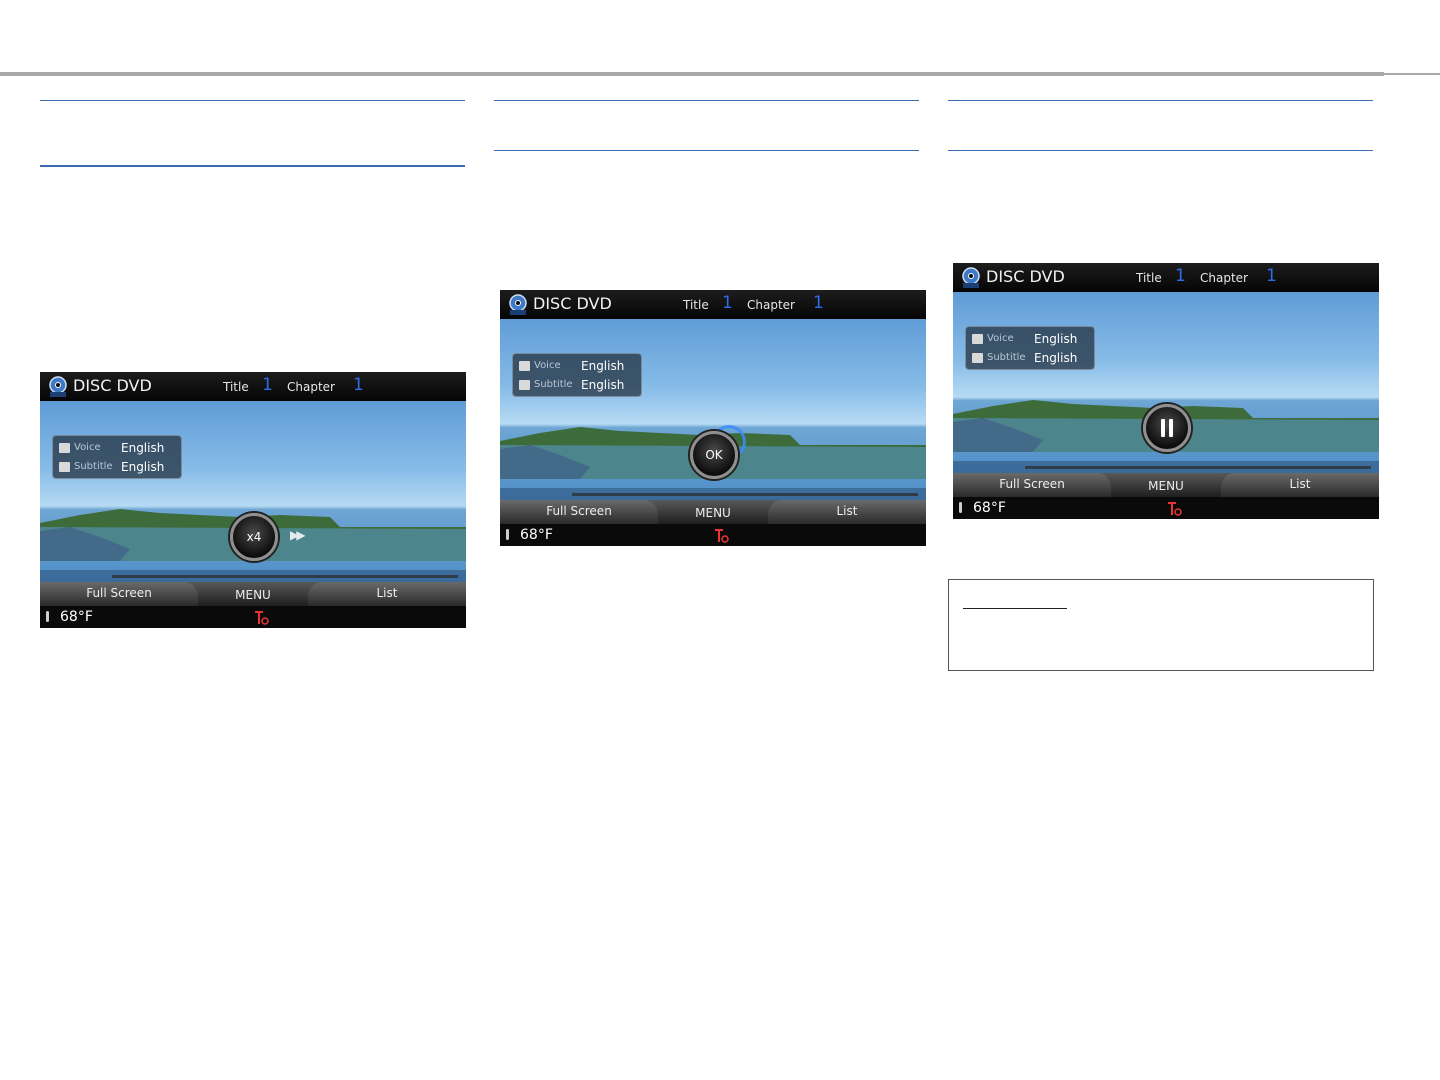 This screenshot has height=1080, width=1440. What do you see at coordinates (713, 409) in the screenshot?
I see `video-frame: Voice English Subtitle English OK` at bounding box center [713, 409].